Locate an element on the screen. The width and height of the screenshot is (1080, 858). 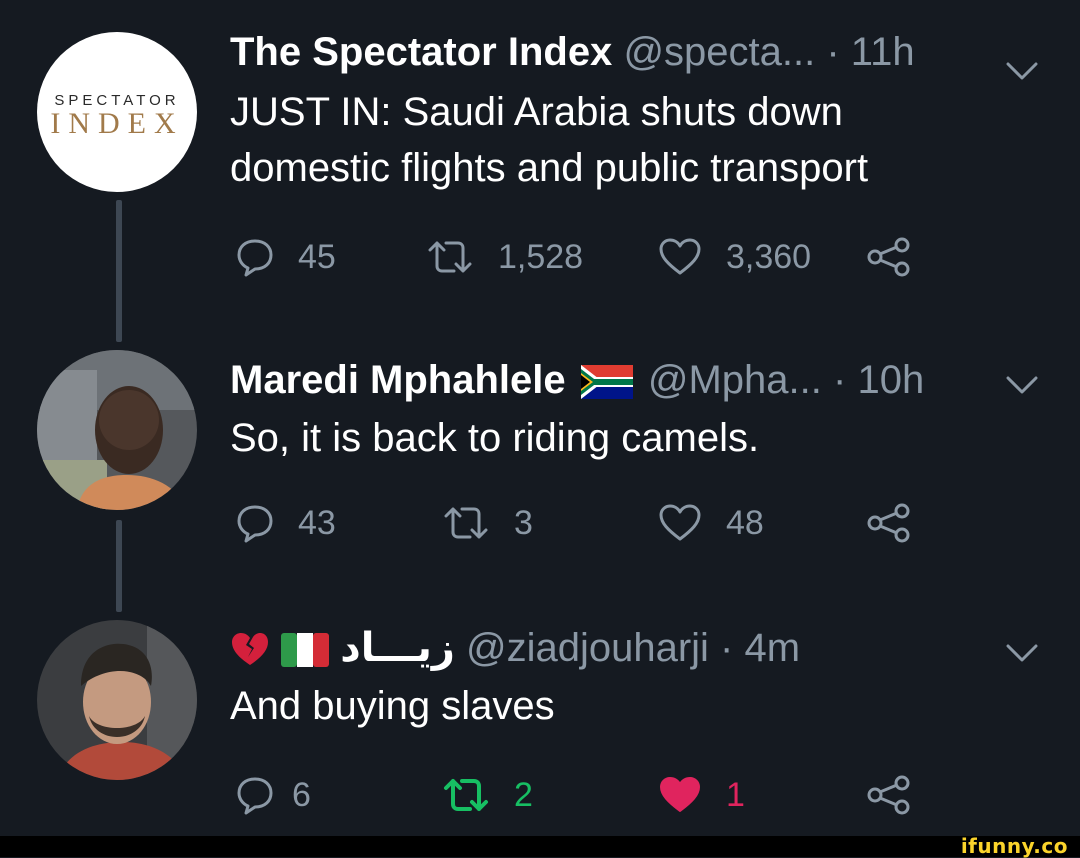
like-count: 1 is located at coordinates (735, 794).